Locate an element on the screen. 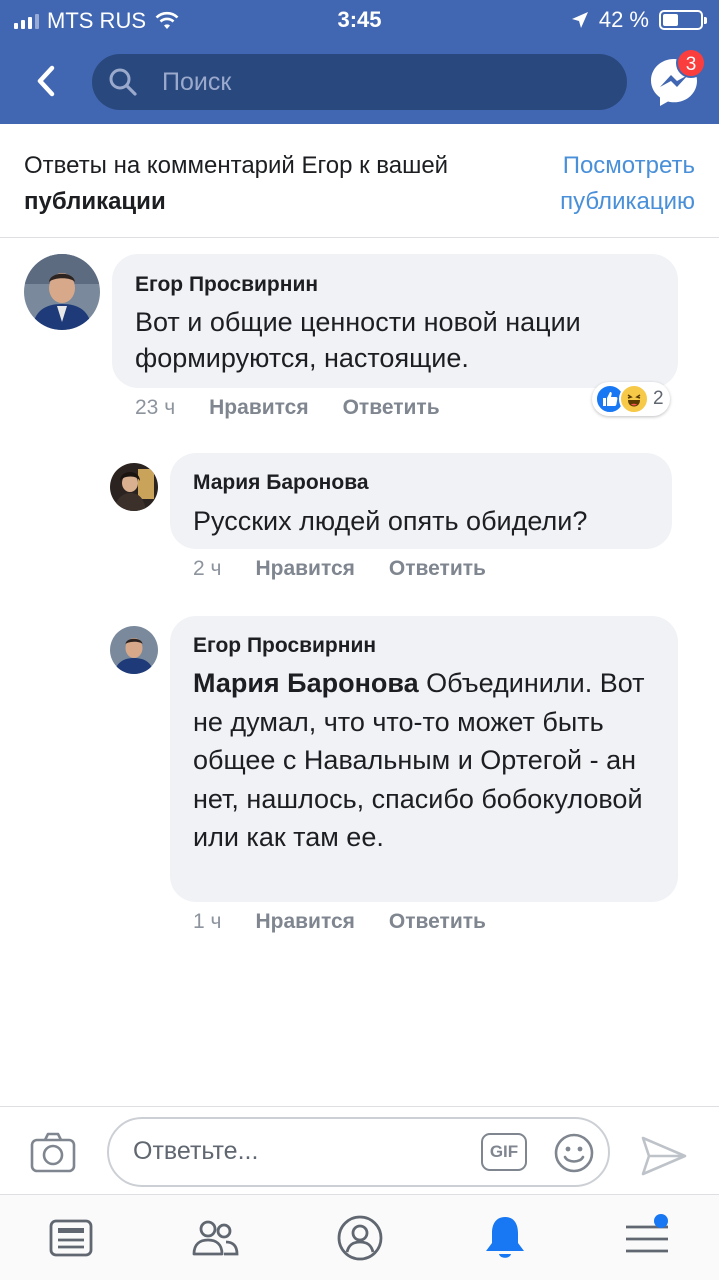  comment-text: Русских людей опять обидели? is located at coordinates (390, 521).